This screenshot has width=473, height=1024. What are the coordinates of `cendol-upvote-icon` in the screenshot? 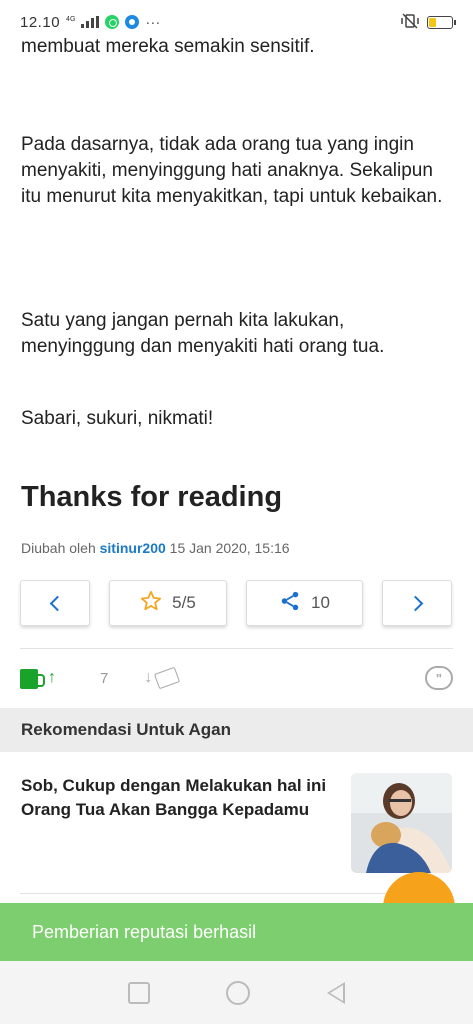 It's located at (32, 678).